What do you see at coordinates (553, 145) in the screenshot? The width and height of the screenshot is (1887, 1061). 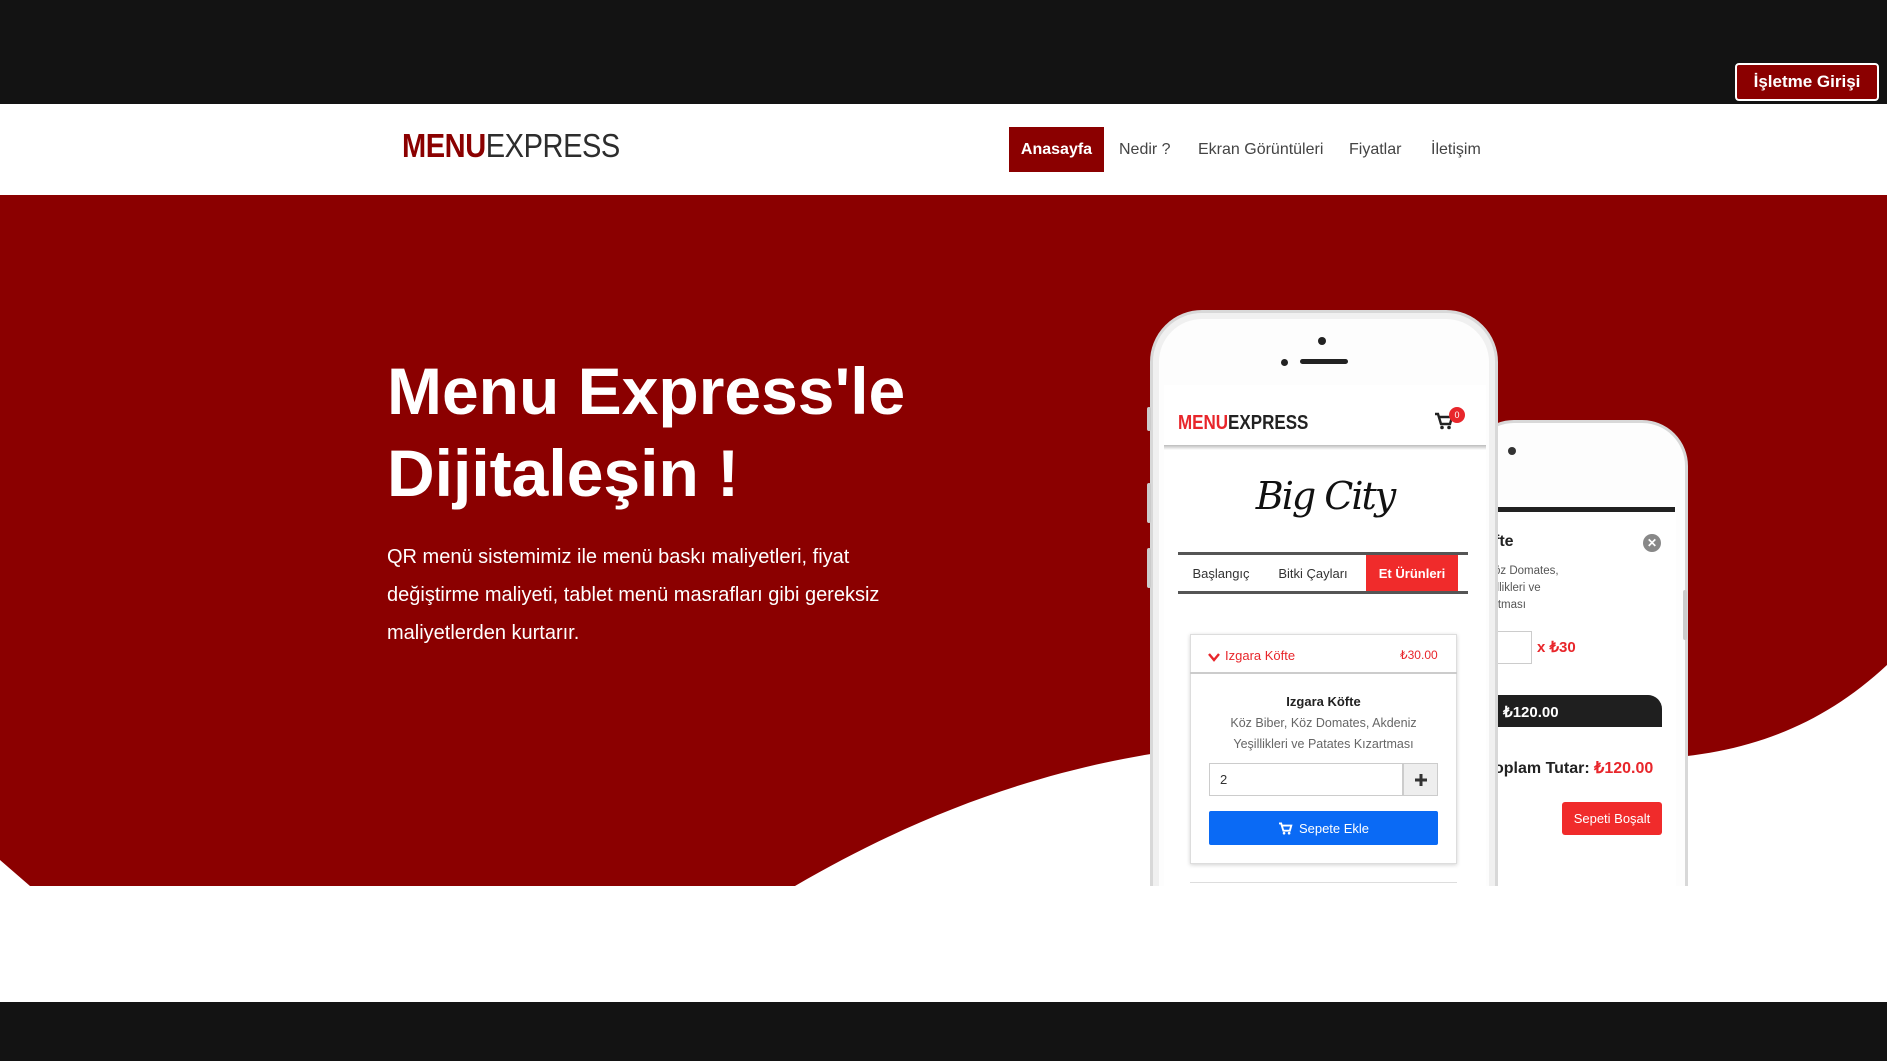 I see `logo-part-express: EXPRESS` at bounding box center [553, 145].